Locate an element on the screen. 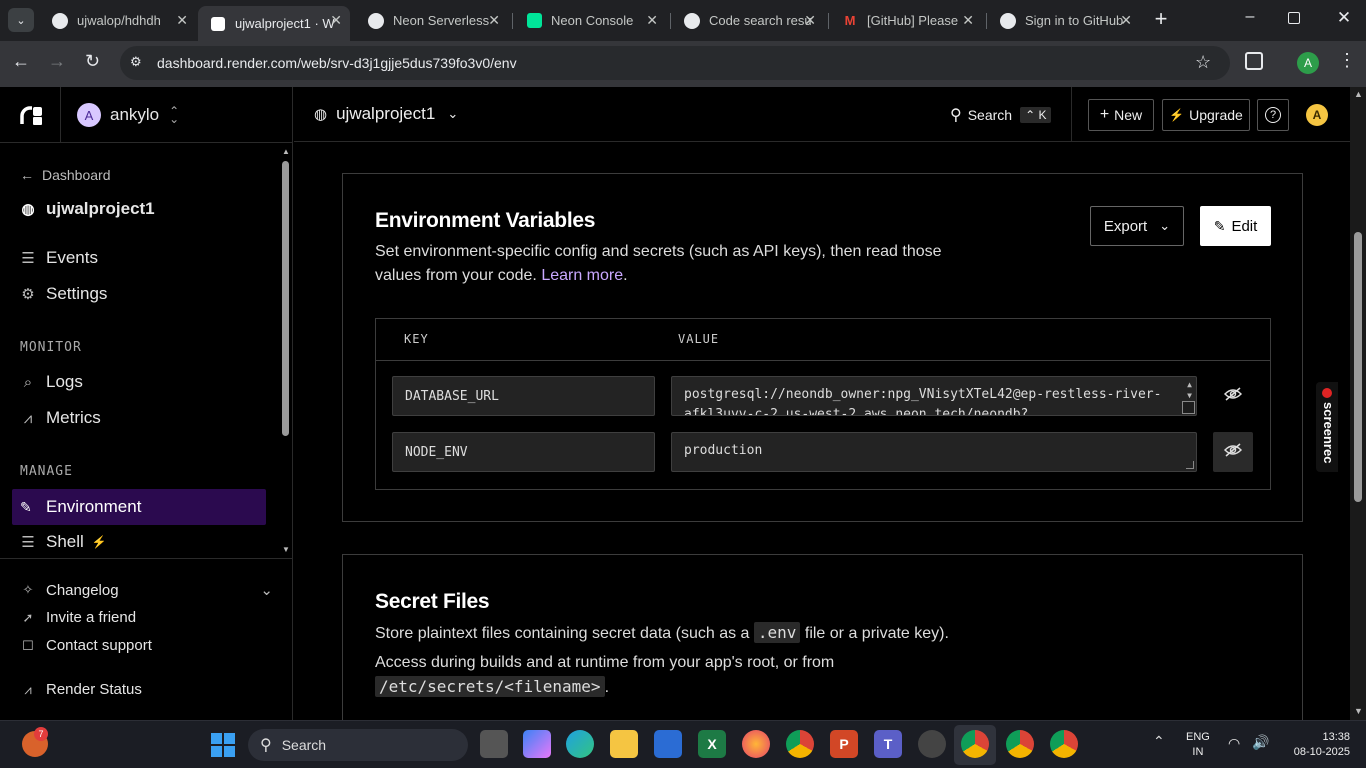 Image resolution: width=1366 pixels, height=768 pixels. sidebar-item-support: ☐ Contact support is located at coordinates (86, 645).